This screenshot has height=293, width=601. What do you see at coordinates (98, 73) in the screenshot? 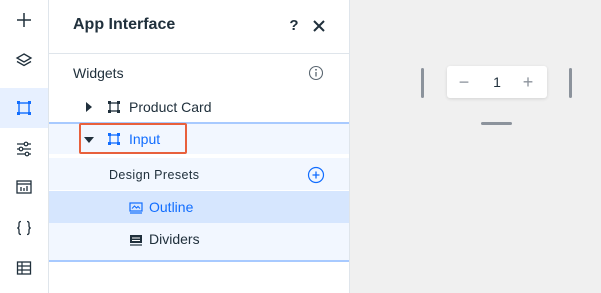
I see `widgets-section-label: Widgets` at bounding box center [98, 73].